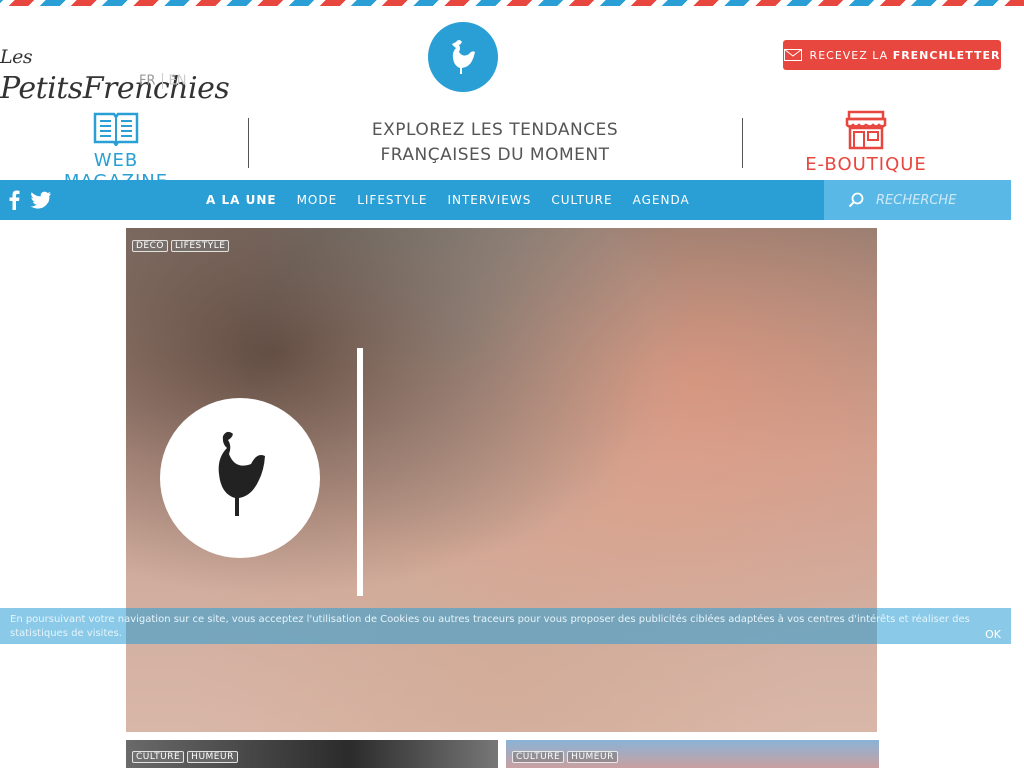 Image resolution: width=1024 pixels, height=768 pixels. Describe the element at coordinates (16, 57) in the screenshot. I see `logo-les: Les` at that location.